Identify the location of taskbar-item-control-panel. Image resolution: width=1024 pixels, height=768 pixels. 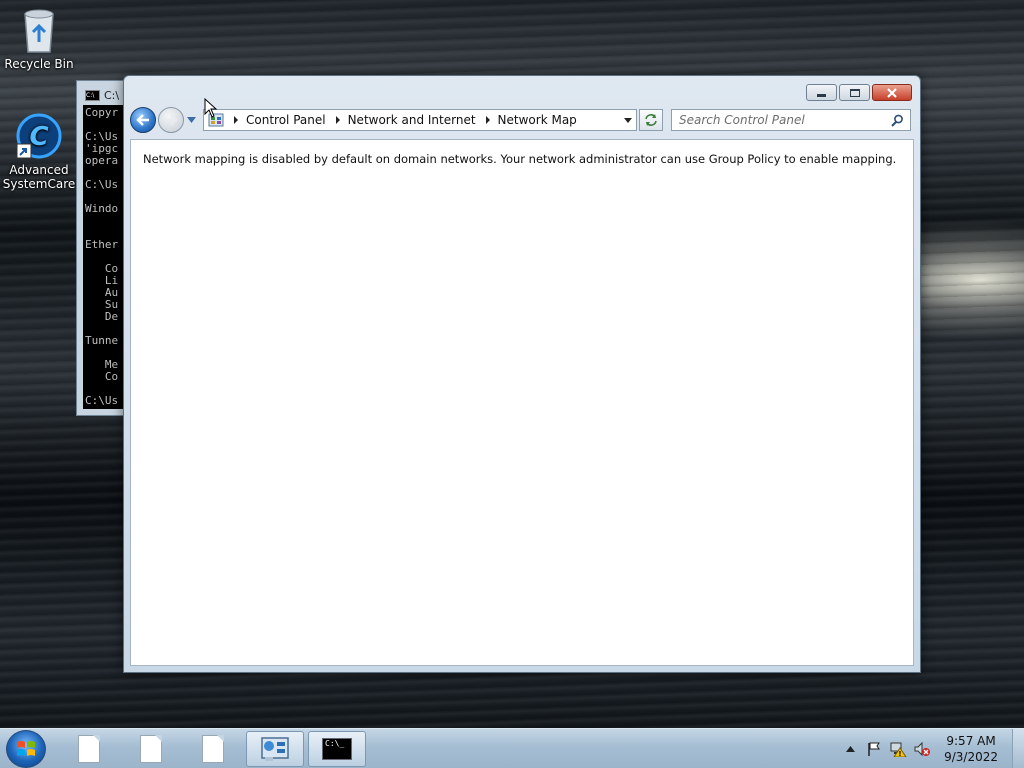
(275, 749).